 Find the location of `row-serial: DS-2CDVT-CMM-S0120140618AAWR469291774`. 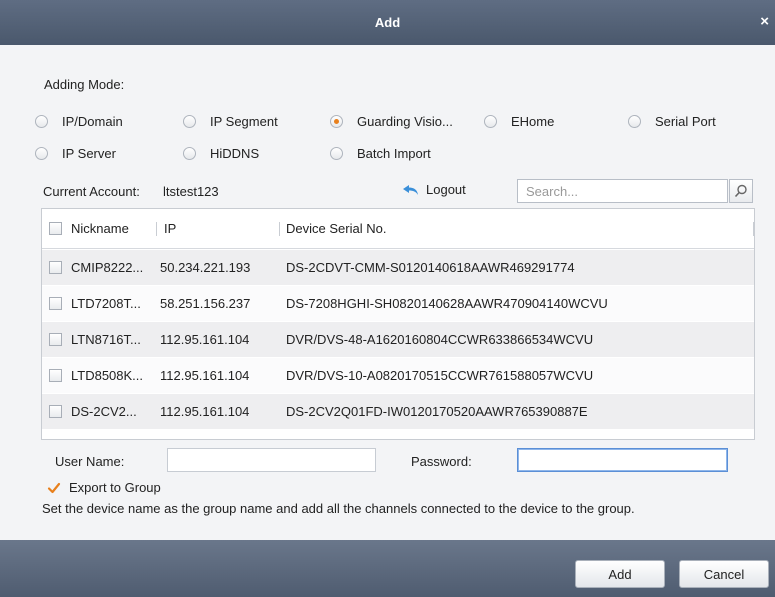

row-serial: DS-2CDVT-CMM-S0120140618AAWR469291774 is located at coordinates (430, 267).